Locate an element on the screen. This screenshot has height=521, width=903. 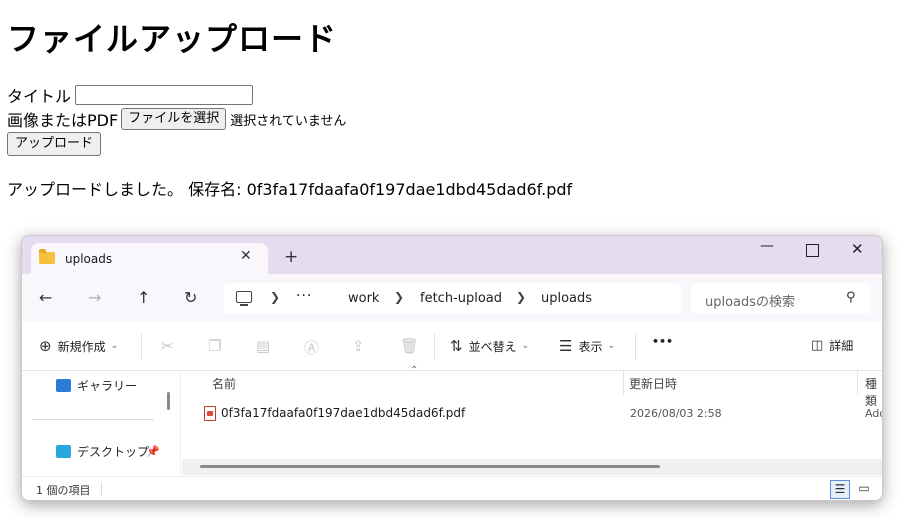
view-button: ☰ 表示 ⌄ is located at coordinates (587, 346).